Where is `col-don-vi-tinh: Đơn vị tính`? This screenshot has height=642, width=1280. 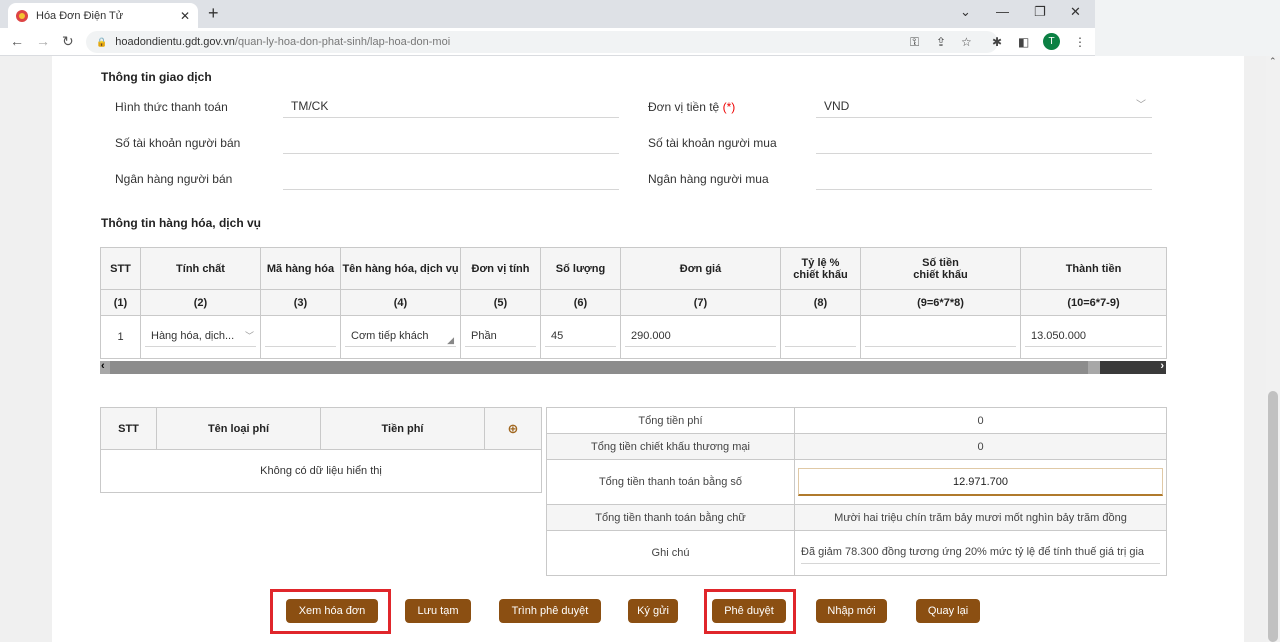
col-don-vi-tinh: Đơn vị tính is located at coordinates (500, 268).